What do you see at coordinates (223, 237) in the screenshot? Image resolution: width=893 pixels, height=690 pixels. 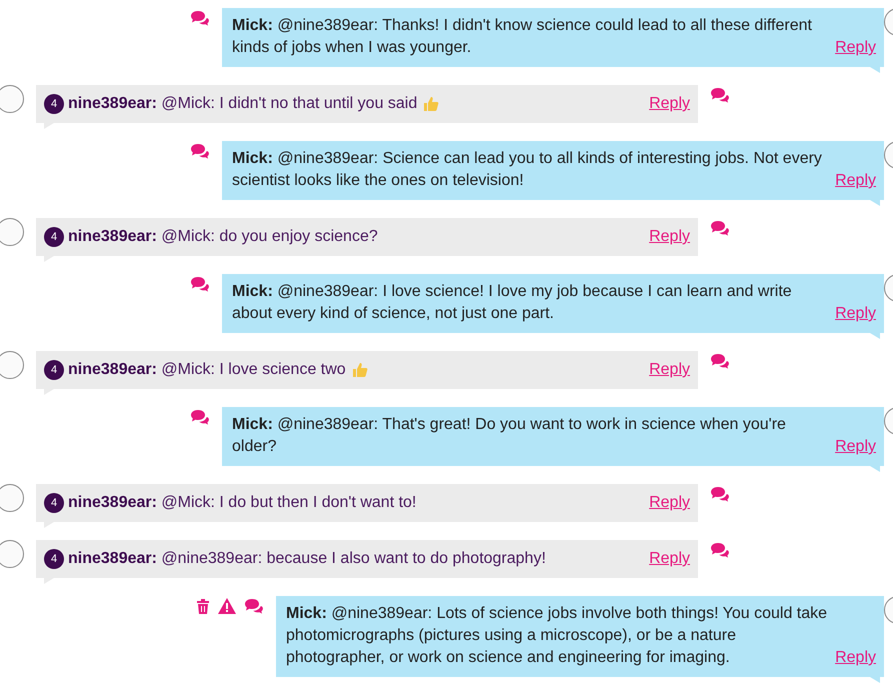 I see `message-text: nine389ear: @Mick: do you enjoy science?` at bounding box center [223, 237].